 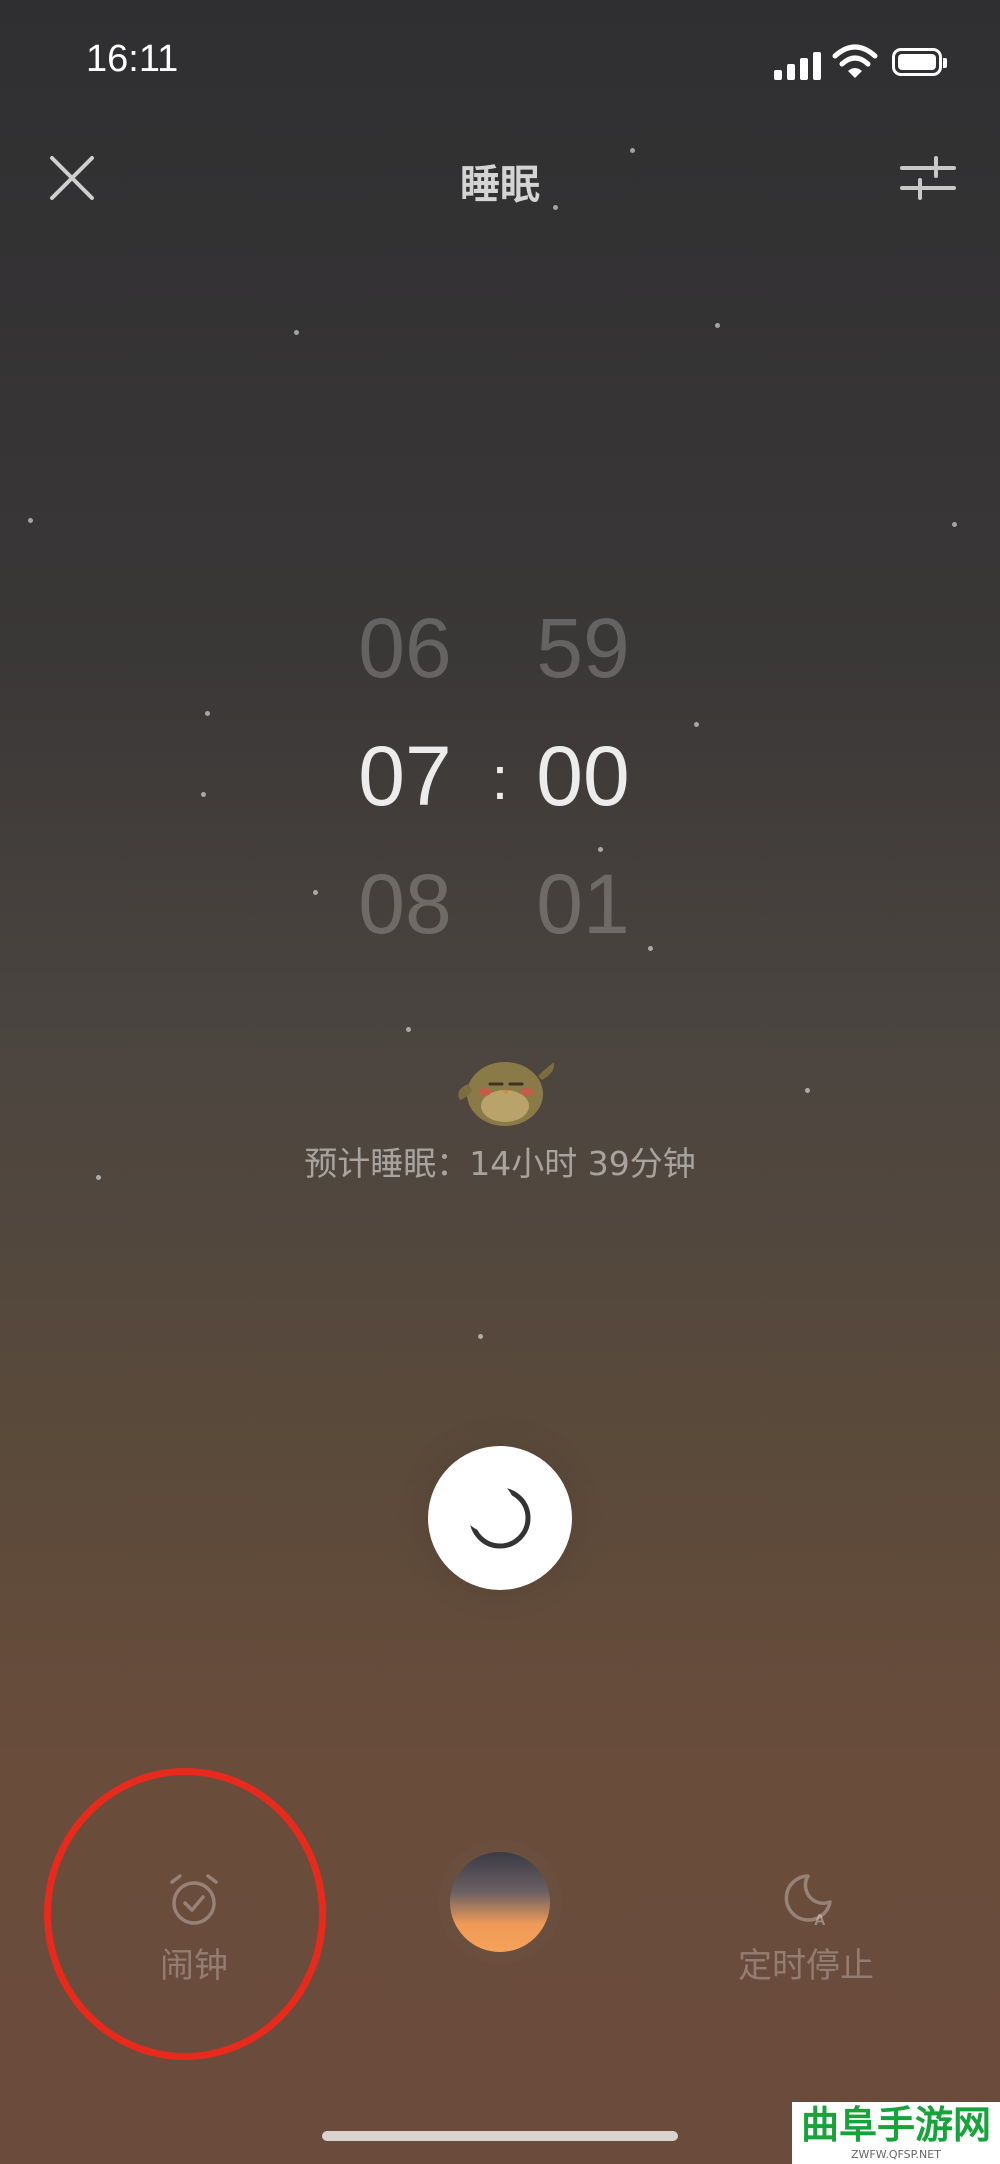 What do you see at coordinates (919, 62) in the screenshot?
I see `battery-icon` at bounding box center [919, 62].